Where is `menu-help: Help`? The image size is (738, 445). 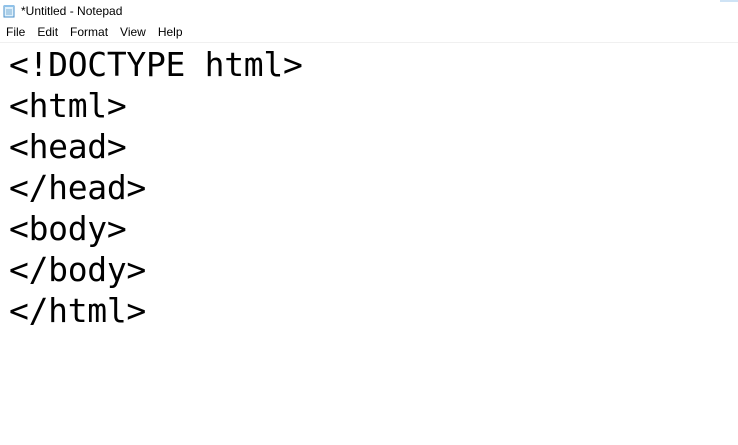
menu-help: Help is located at coordinates (170, 32).